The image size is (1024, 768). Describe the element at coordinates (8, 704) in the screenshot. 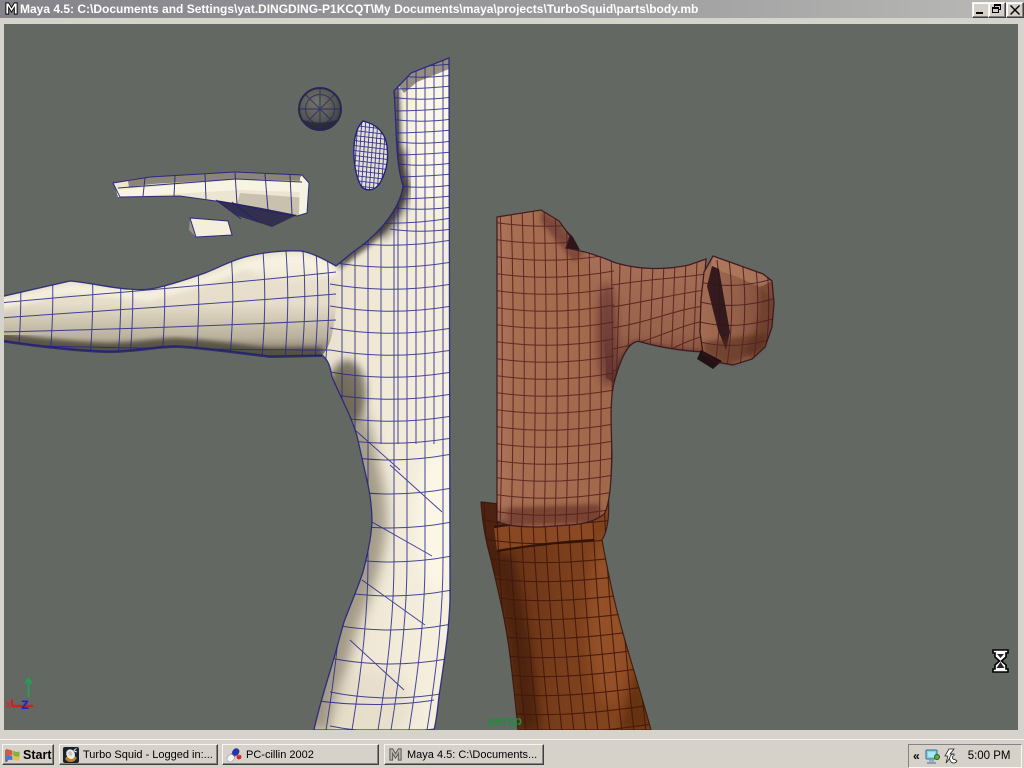

I see `svg-text: x` at that location.